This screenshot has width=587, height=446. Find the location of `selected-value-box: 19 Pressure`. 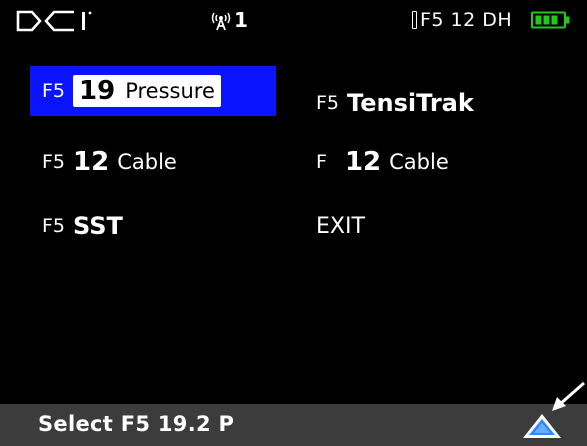

selected-value-box: 19 Pressure is located at coordinates (147, 91).